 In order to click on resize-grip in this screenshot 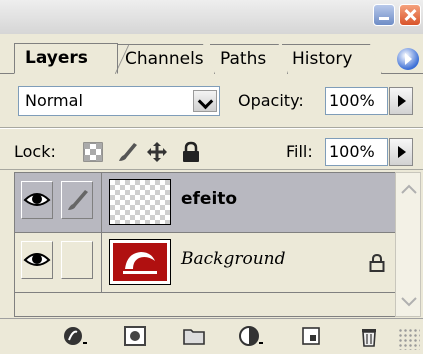, I will do `click(409, 339)`.